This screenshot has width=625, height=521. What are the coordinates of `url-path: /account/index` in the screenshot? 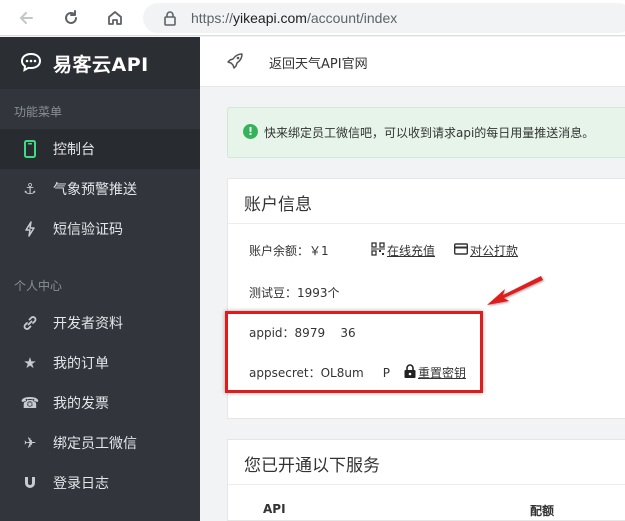 It's located at (352, 18).